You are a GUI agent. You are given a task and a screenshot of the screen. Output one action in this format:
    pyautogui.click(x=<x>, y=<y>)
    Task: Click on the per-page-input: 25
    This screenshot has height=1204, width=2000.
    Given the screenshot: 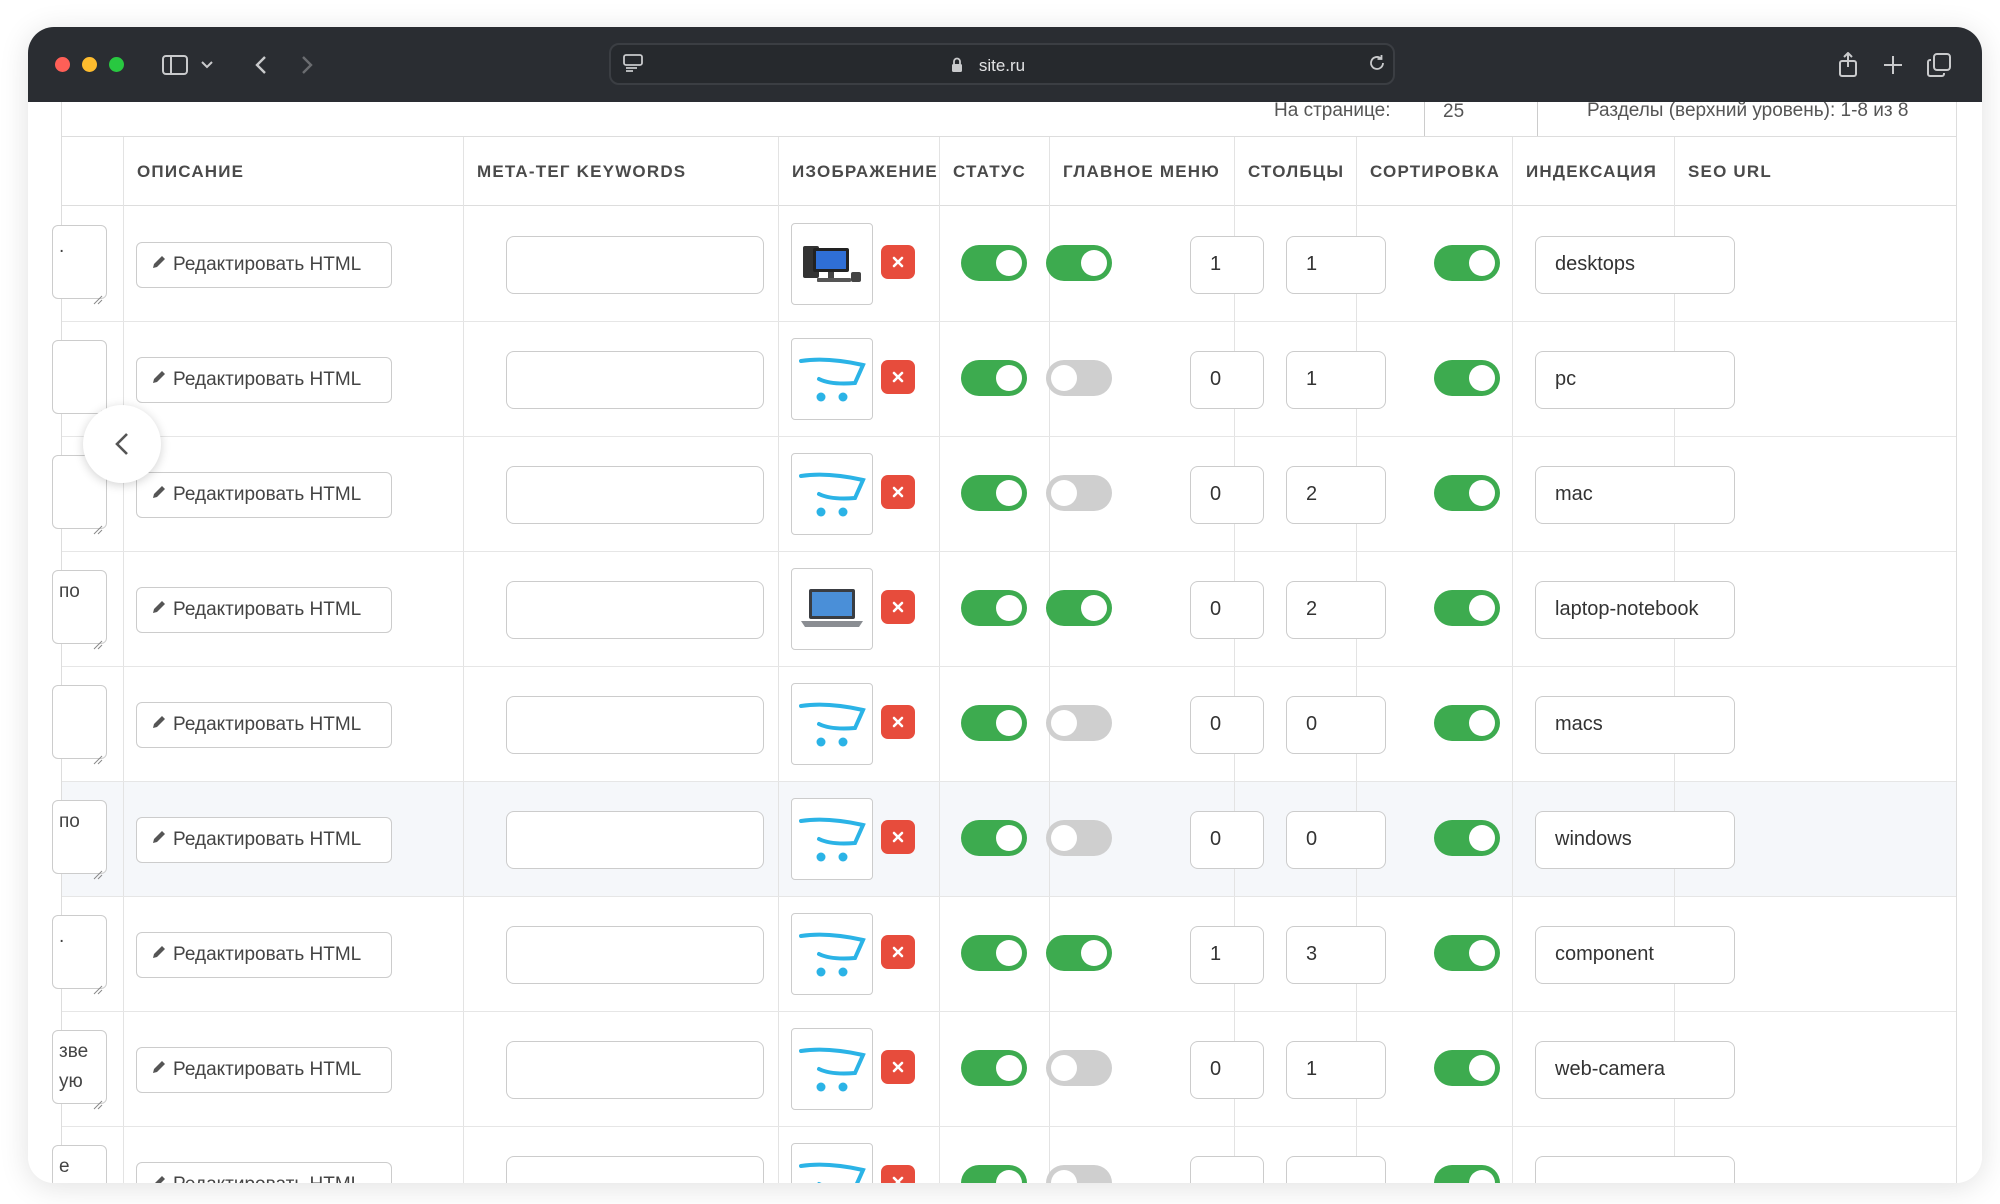 What is the action you would take?
    pyautogui.click(x=1481, y=121)
    